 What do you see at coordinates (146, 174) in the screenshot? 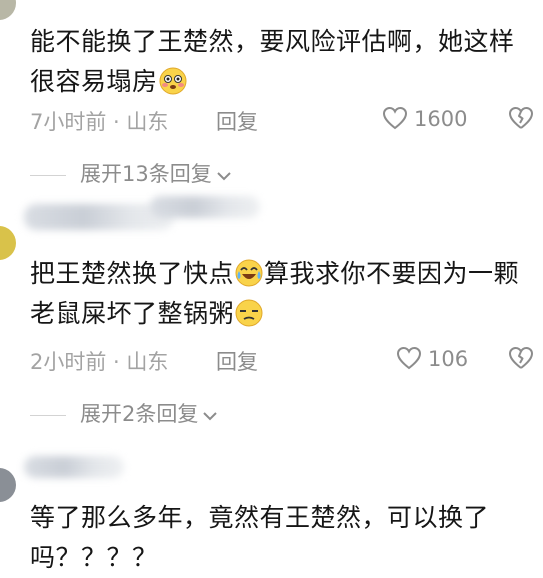
I see `expand-label: 展开13条回复` at bounding box center [146, 174].